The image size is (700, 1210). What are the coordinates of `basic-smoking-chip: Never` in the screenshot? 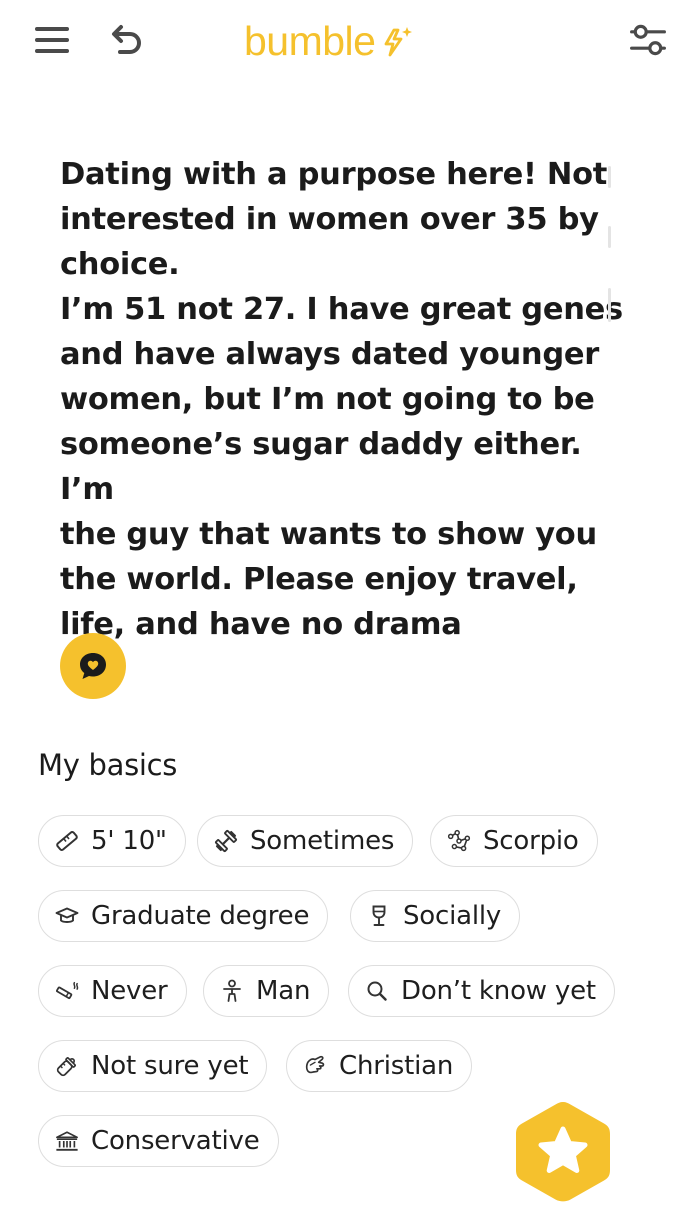 It's located at (112, 991).